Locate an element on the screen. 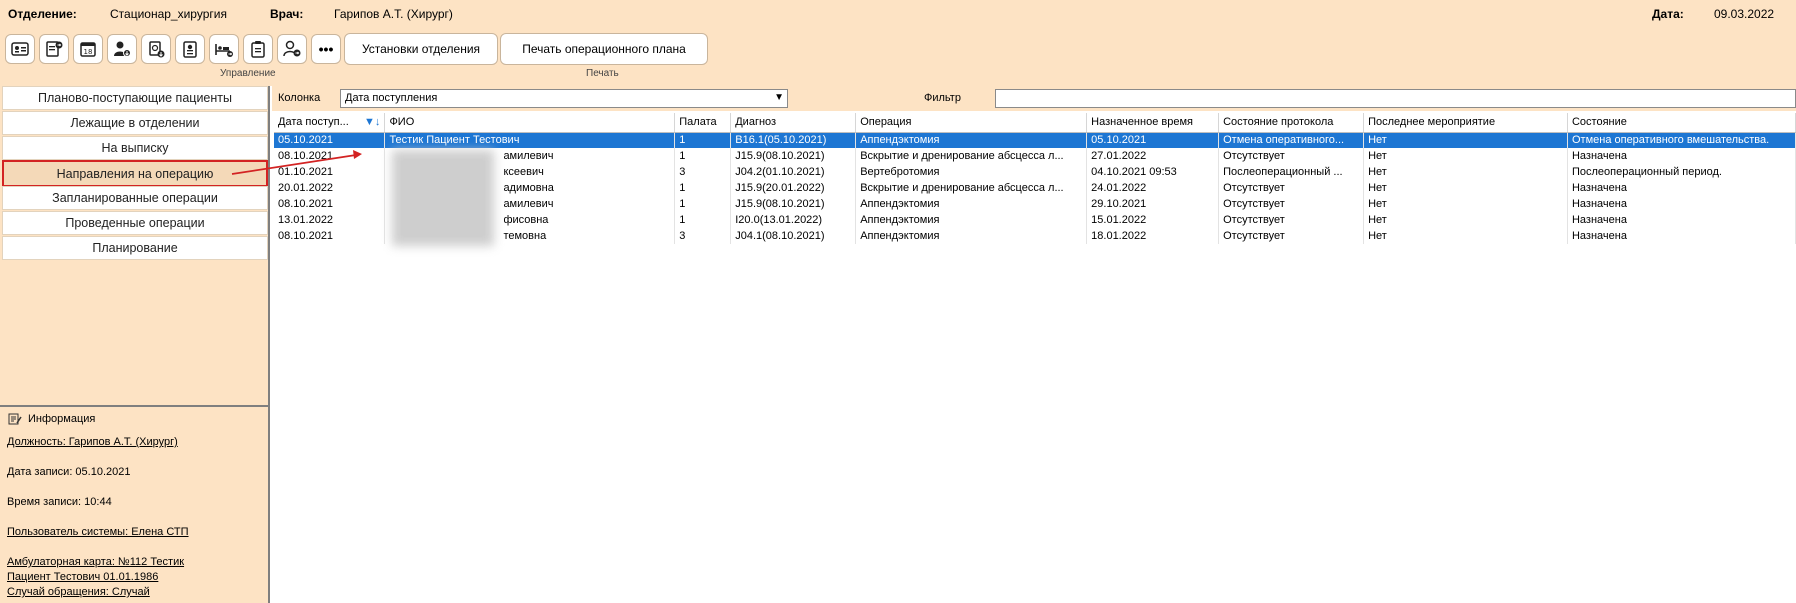  document-arrow-button is located at coordinates (54, 49).